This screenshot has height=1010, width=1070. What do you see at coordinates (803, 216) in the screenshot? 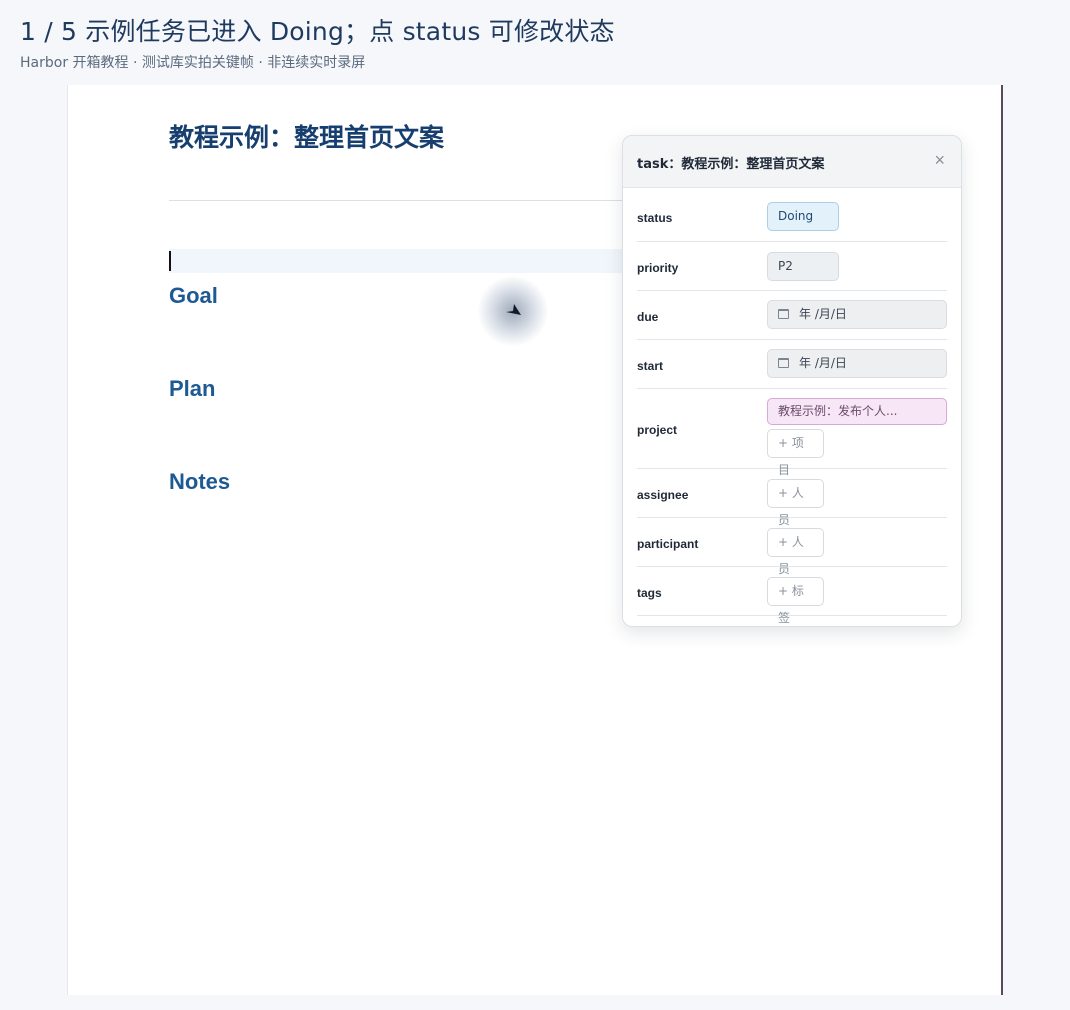
I see `status-chip: Doing` at bounding box center [803, 216].